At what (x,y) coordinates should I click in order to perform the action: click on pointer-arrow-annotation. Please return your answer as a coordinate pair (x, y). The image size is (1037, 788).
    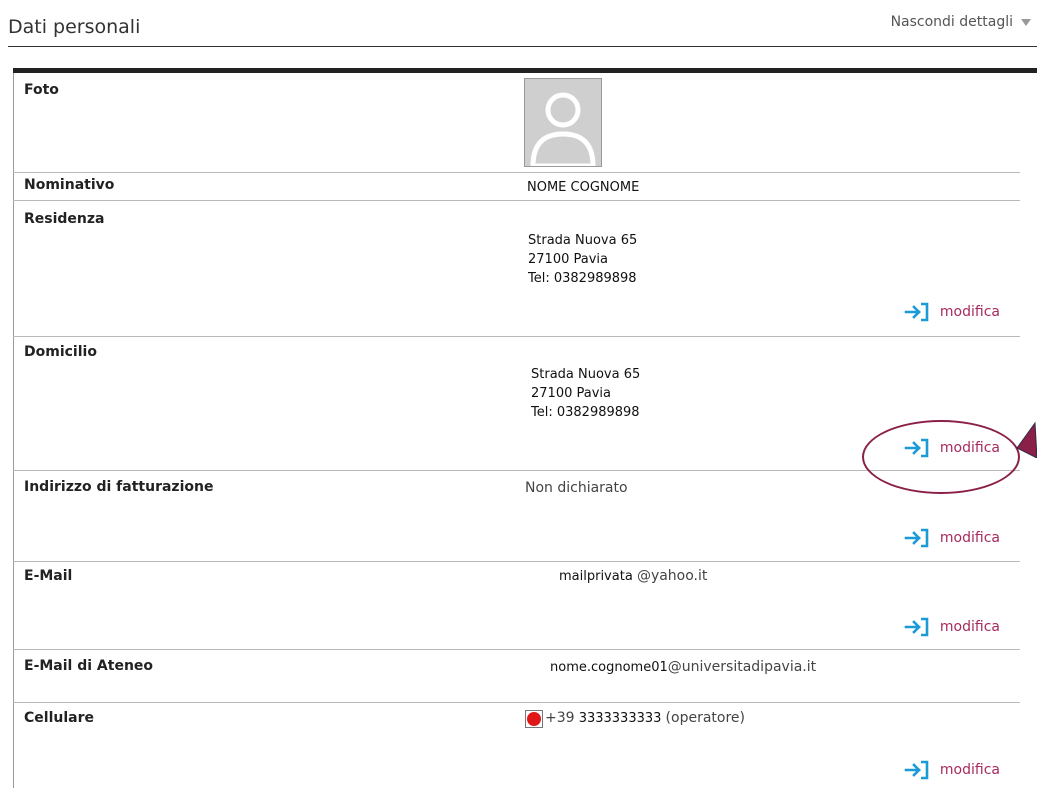
    Looking at the image, I should click on (1026, 439).